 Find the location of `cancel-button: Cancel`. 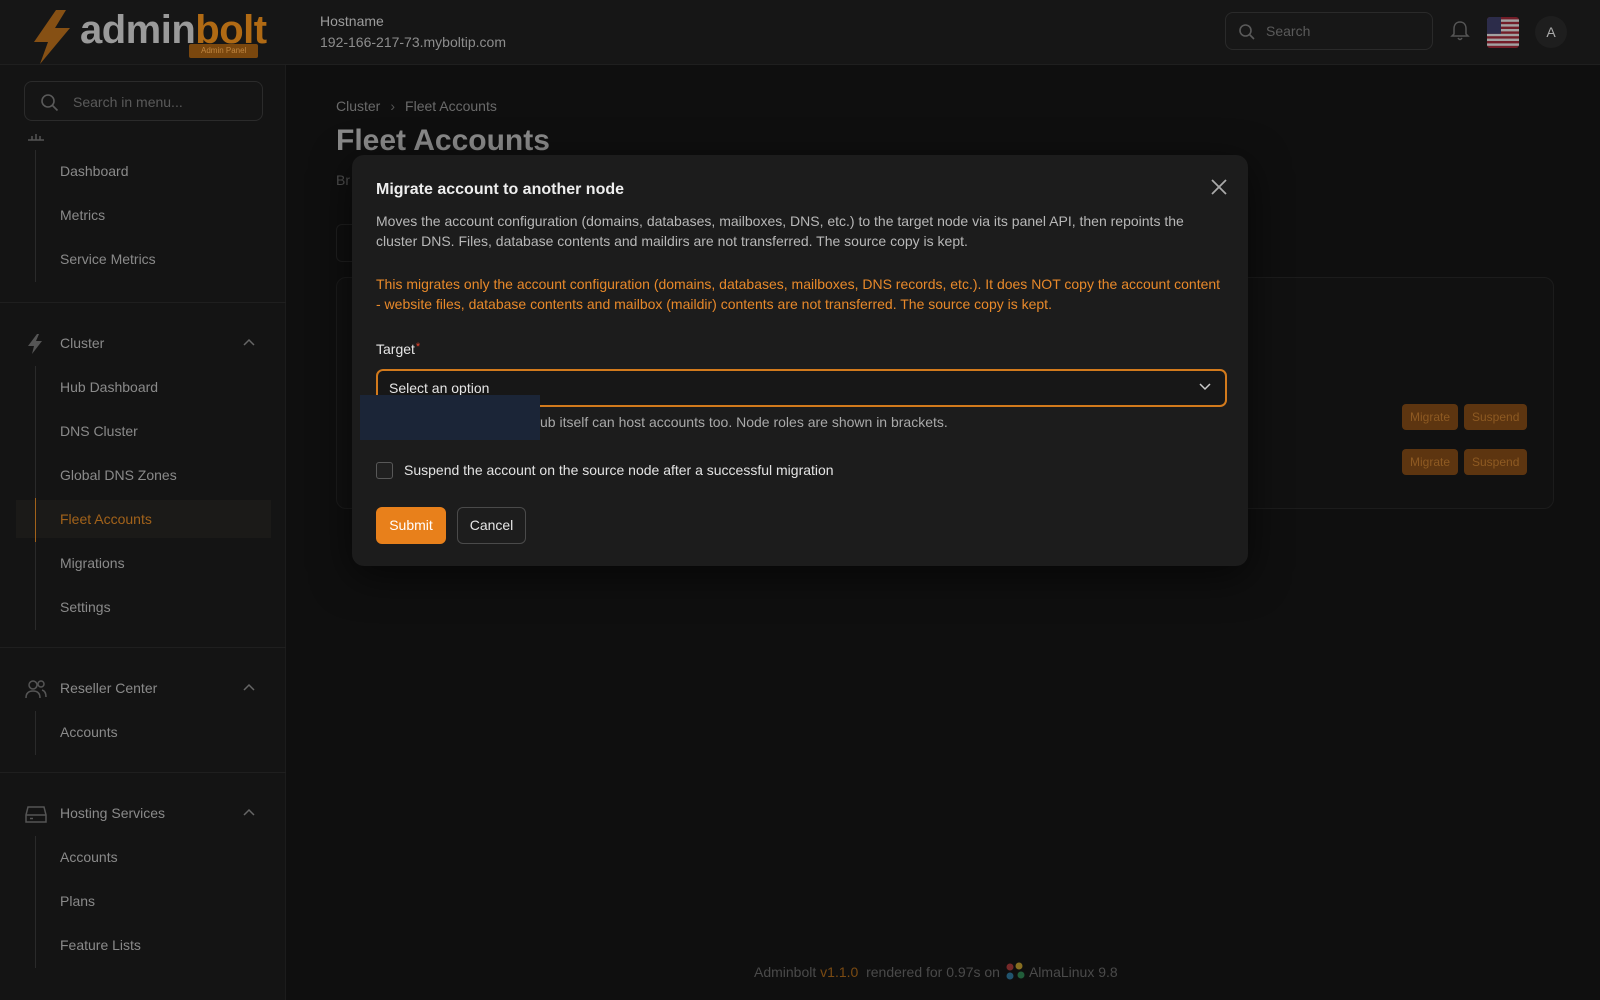

cancel-button: Cancel is located at coordinates (491, 525).